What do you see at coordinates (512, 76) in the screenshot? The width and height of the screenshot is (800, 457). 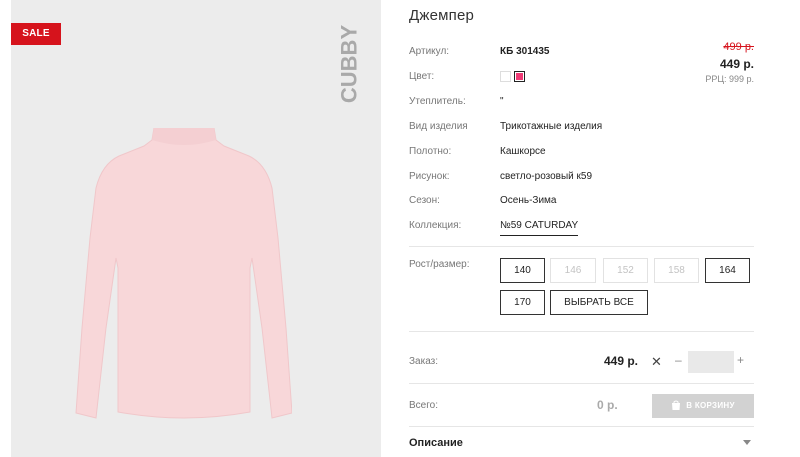 I see `color-swatches` at bounding box center [512, 76].